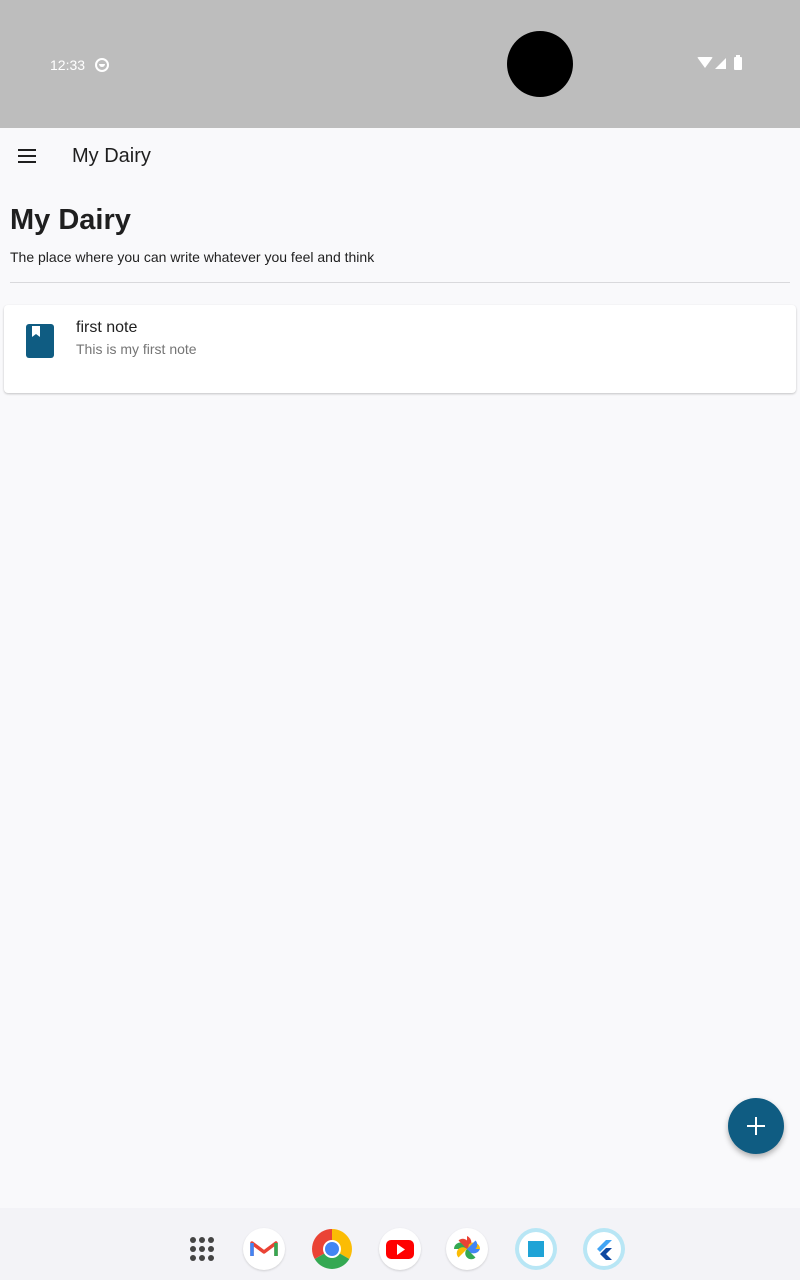  Describe the element at coordinates (68, 65) in the screenshot. I see `status-time: 12:33` at that location.